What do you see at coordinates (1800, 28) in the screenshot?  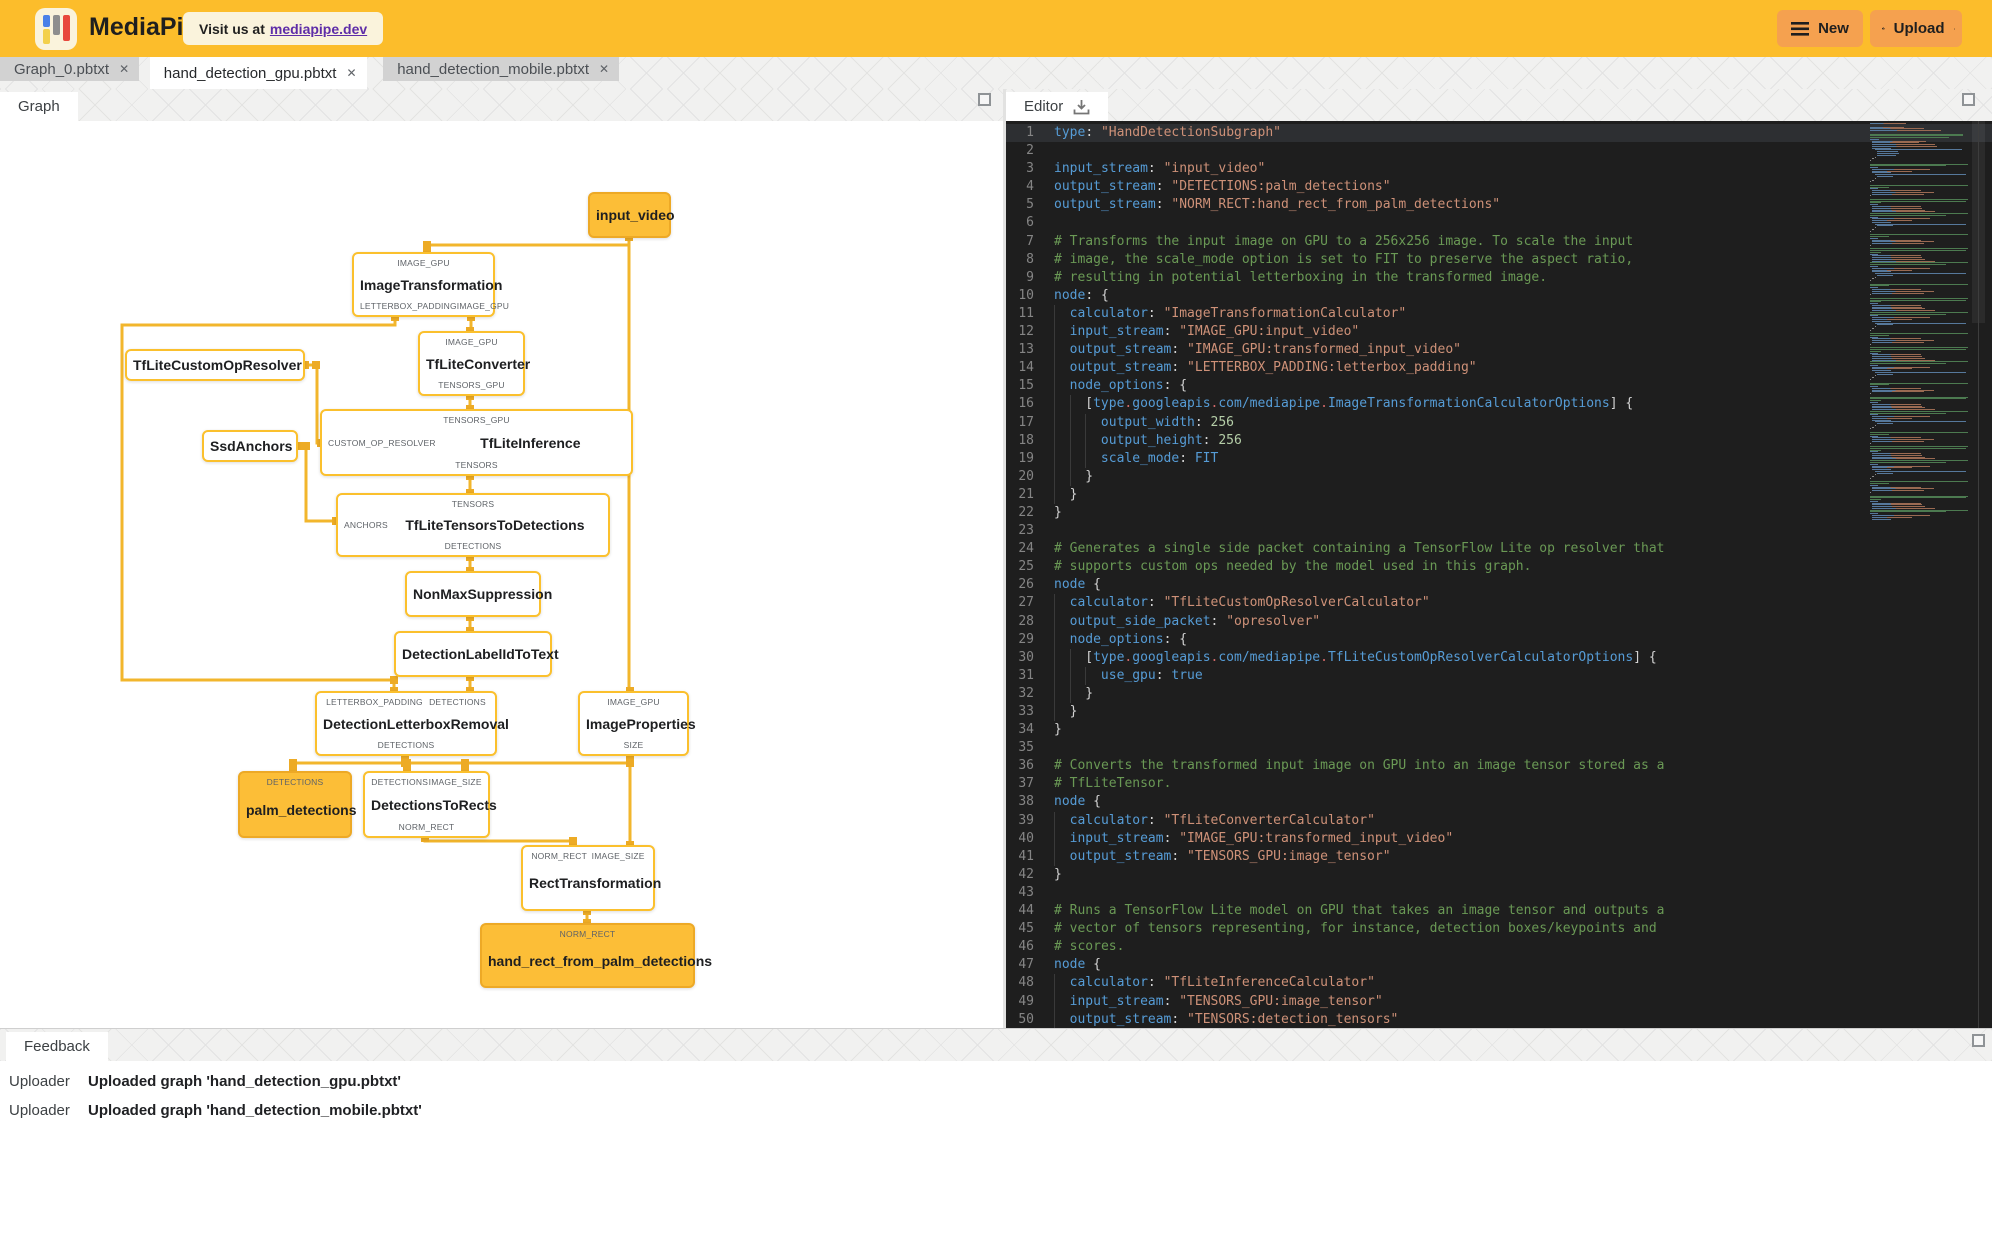 I see `menu-icon` at bounding box center [1800, 28].